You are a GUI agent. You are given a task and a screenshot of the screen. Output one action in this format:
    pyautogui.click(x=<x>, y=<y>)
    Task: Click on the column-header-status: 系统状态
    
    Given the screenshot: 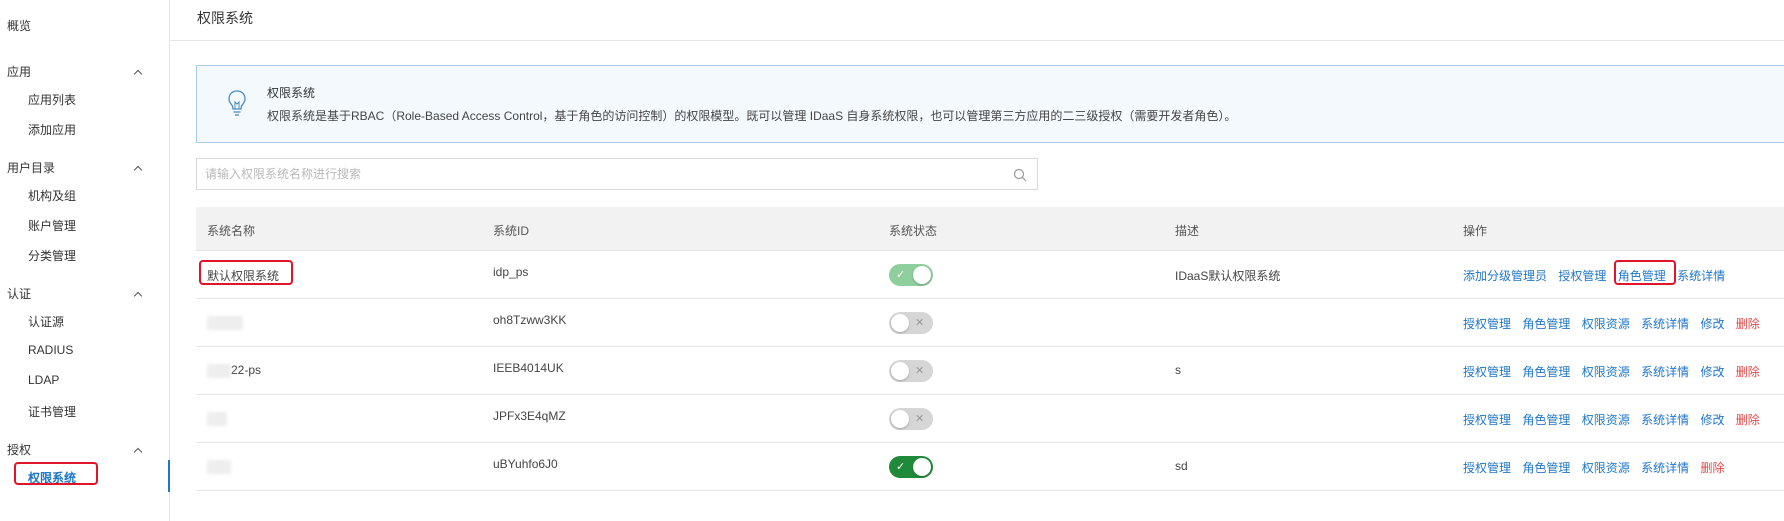 What is the action you would take?
    pyautogui.click(x=913, y=231)
    